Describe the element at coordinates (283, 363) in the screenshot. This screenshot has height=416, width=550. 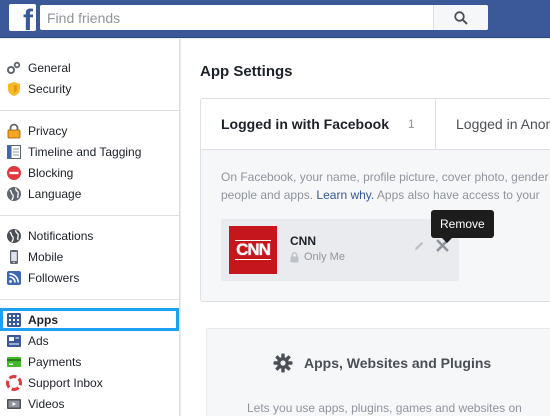
I see `gear-icon` at that location.